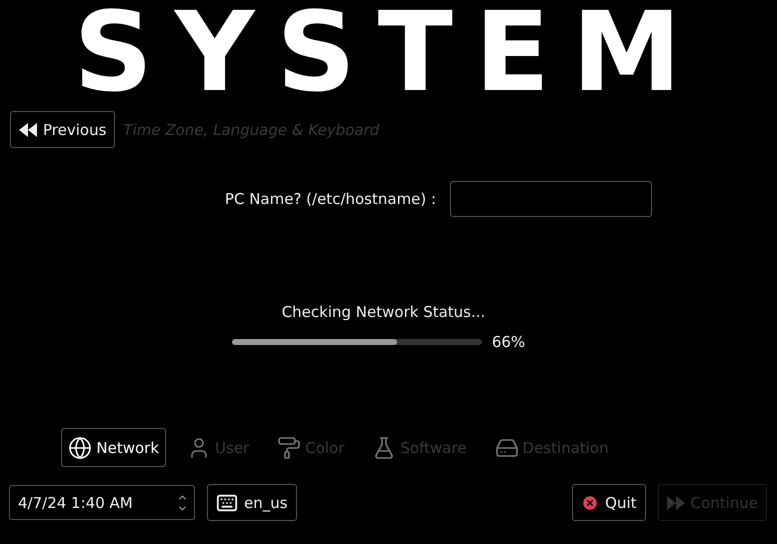  Describe the element at coordinates (80, 448) in the screenshot. I see `globe-icon` at that location.